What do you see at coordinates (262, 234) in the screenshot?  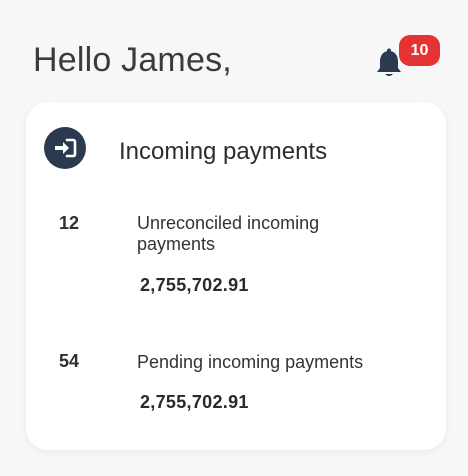 I see `unreconciled-label: Unreconciled incoming payments` at bounding box center [262, 234].